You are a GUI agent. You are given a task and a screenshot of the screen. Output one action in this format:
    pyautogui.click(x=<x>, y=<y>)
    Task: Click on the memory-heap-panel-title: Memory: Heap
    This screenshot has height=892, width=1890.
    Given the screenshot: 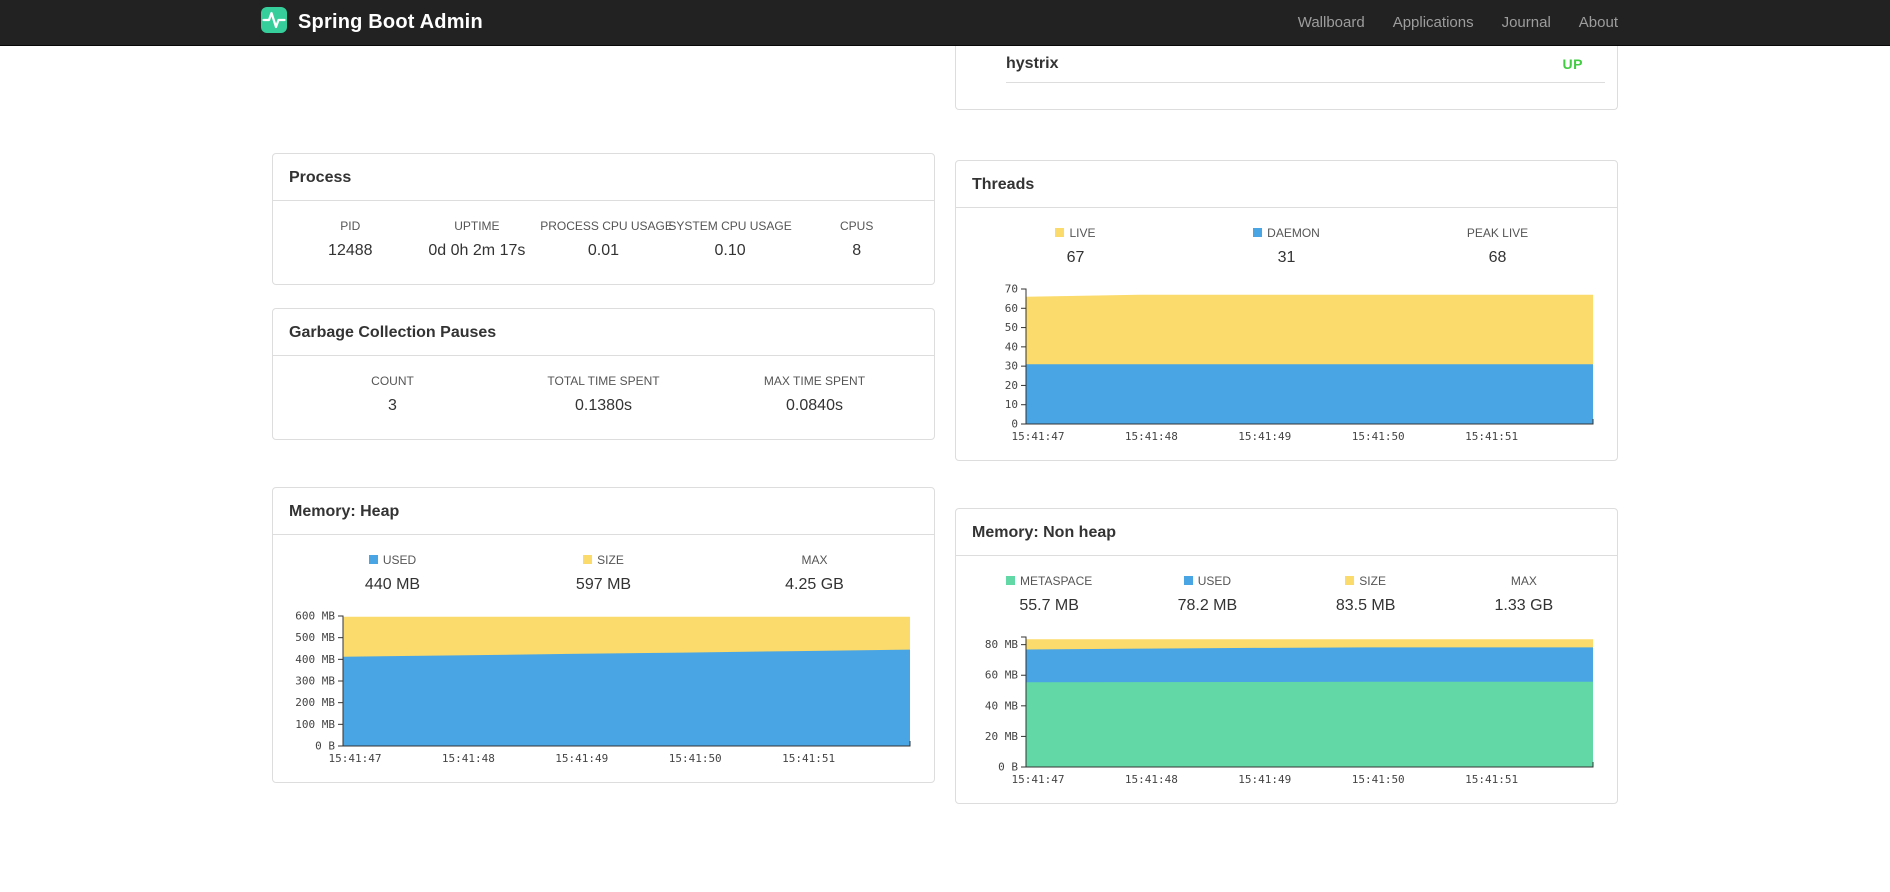 What is the action you would take?
    pyautogui.click(x=344, y=511)
    